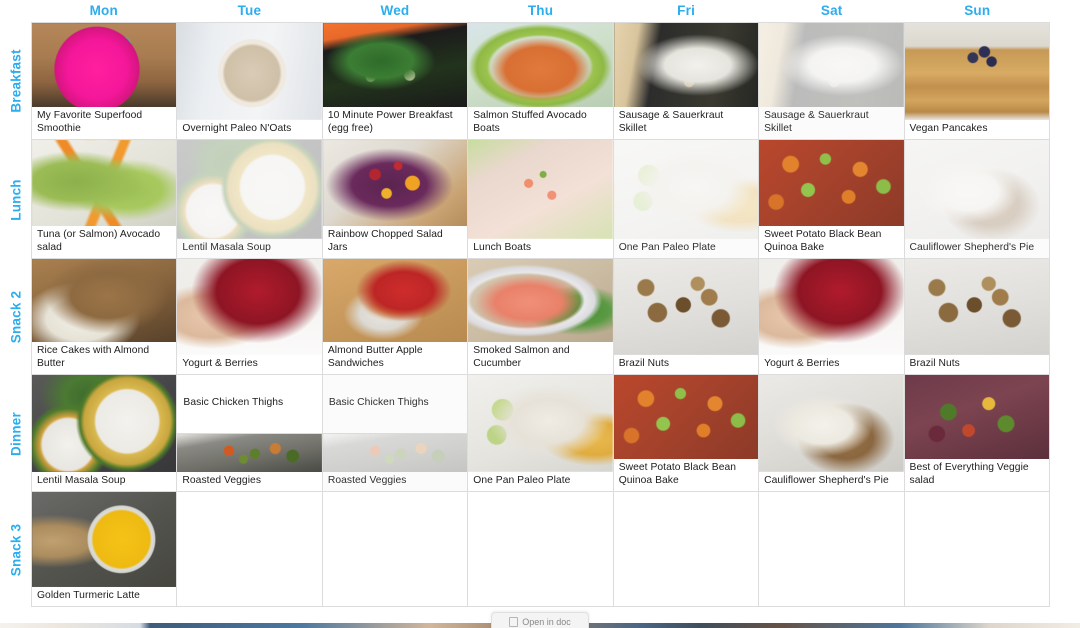 The width and height of the screenshot is (1080, 628). I want to click on meal-cell-snack-3-sun, so click(977, 549).